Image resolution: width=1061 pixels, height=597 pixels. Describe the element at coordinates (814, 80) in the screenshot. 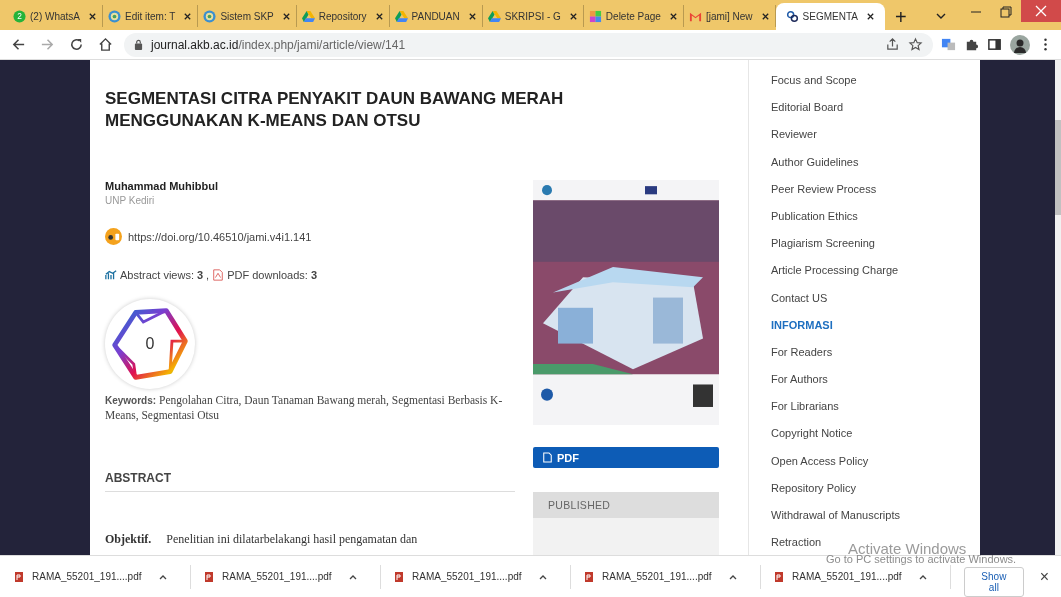

I see `sidebar-link: Focus and Scope` at that location.